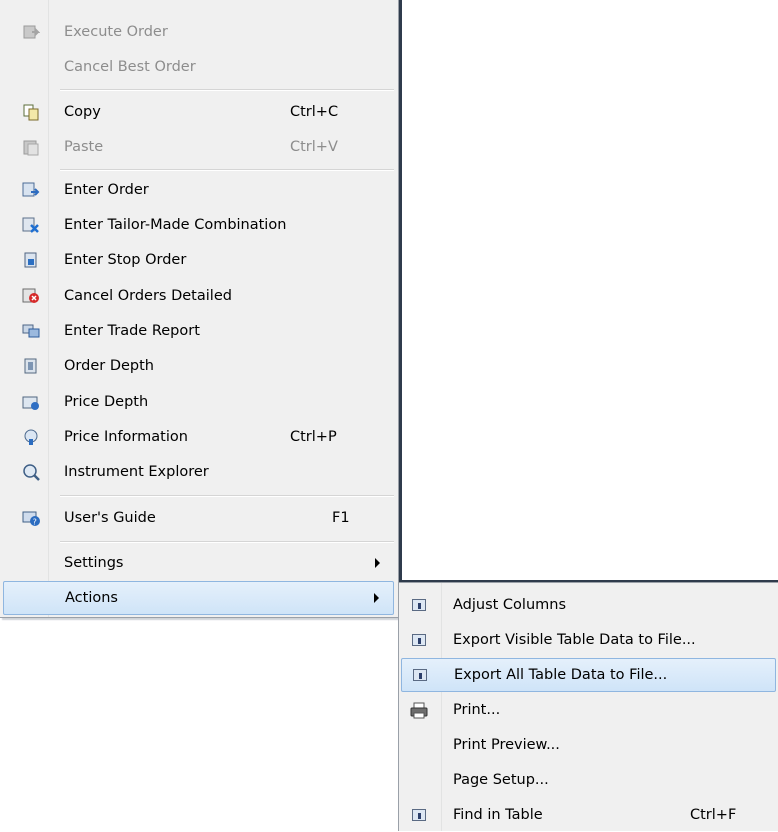  I want to click on menu-item-cancel-best-order: Cancel Best Order, so click(198, 67).